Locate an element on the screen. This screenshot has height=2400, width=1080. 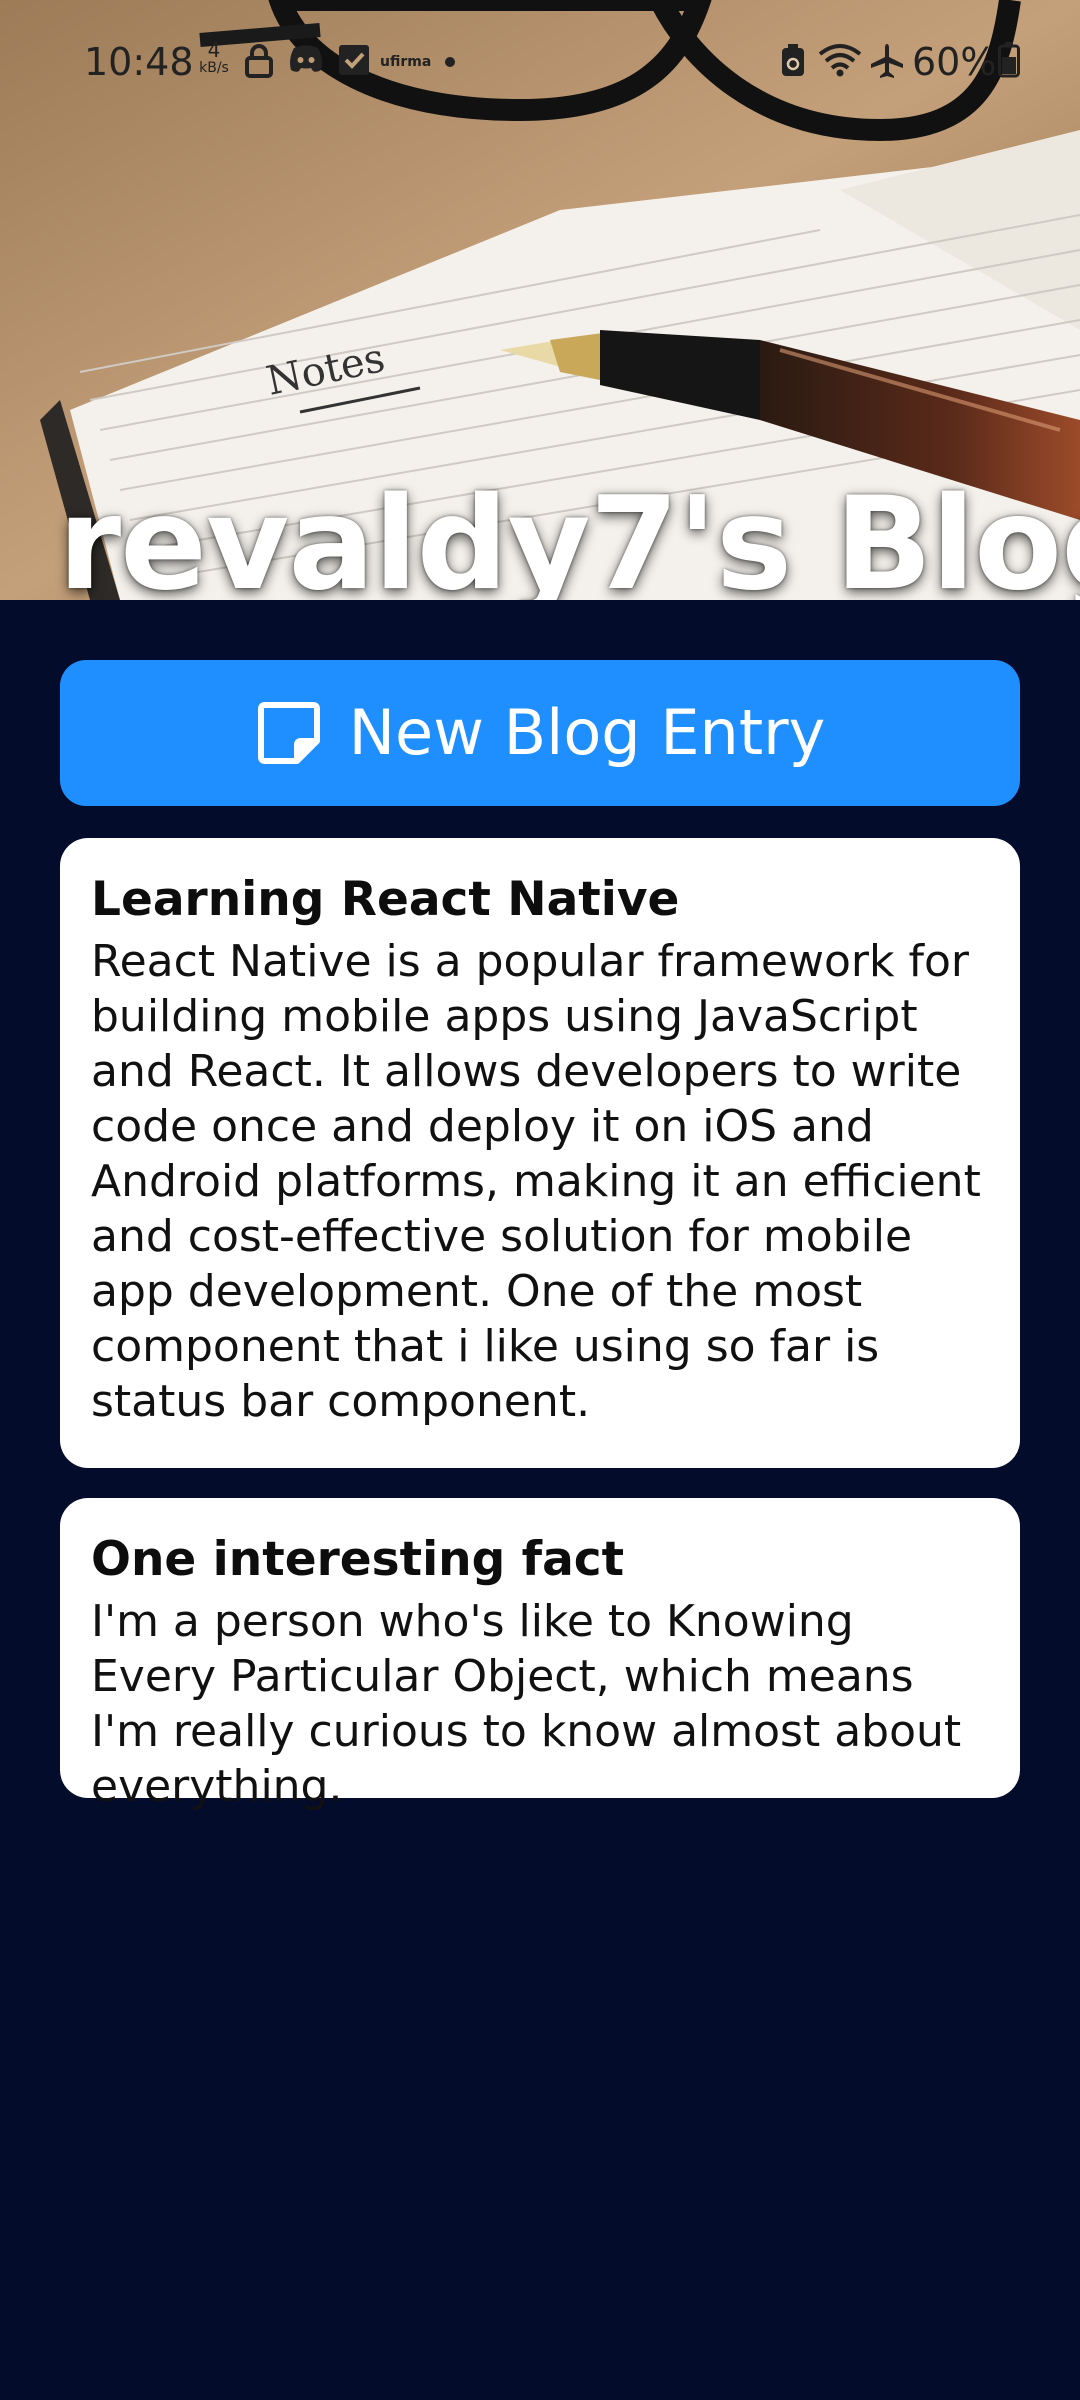
lock-icon is located at coordinates (259, 61).